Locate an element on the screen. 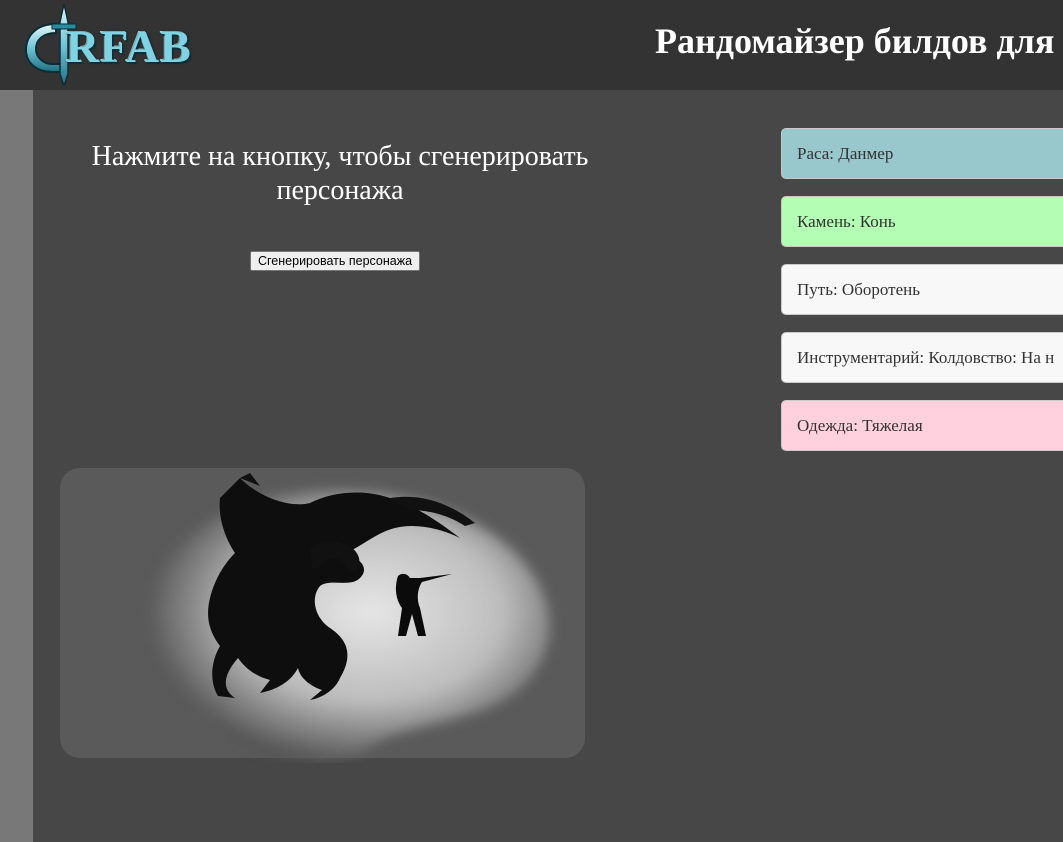  header-bar: RFAB Рандомайзер билдов для is located at coordinates (531, 45).